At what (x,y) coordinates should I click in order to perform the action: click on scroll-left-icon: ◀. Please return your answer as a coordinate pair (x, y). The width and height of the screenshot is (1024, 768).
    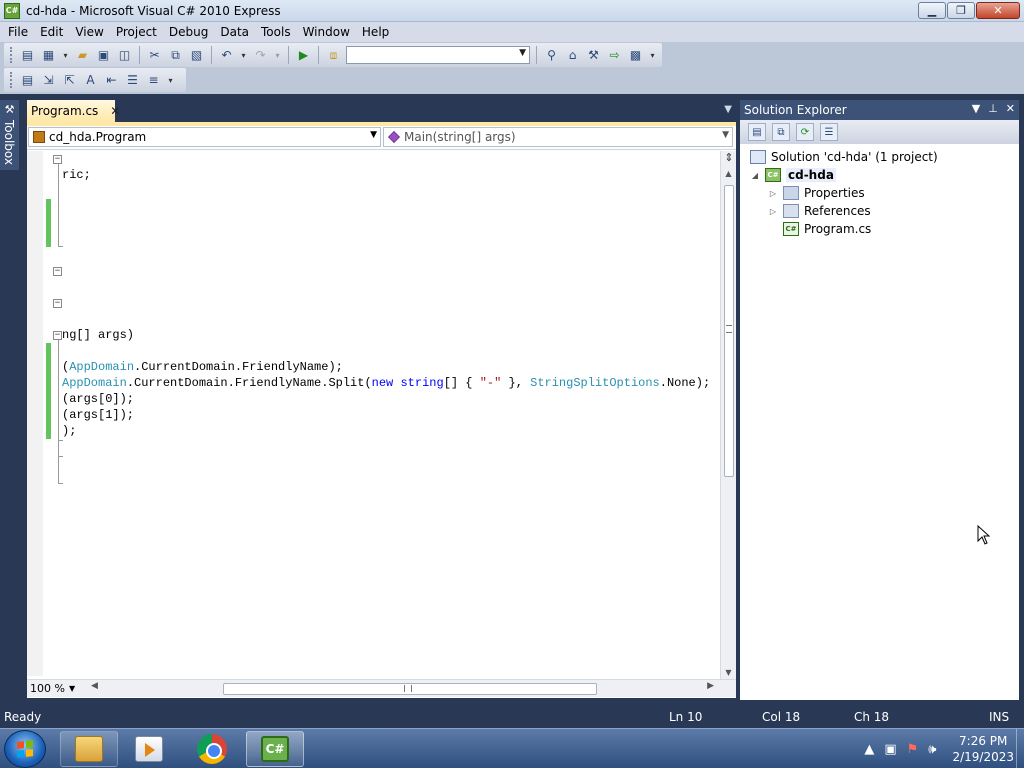
    Looking at the image, I should click on (94, 686).